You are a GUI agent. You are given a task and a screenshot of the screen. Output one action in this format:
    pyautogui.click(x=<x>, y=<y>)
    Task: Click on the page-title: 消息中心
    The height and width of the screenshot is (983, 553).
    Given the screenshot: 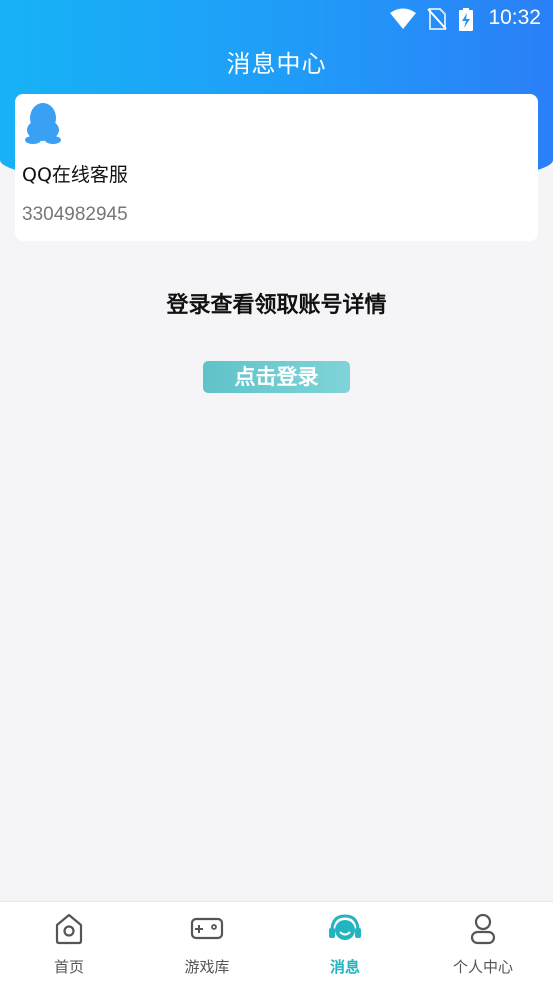 What is the action you would take?
    pyautogui.click(x=276, y=64)
    